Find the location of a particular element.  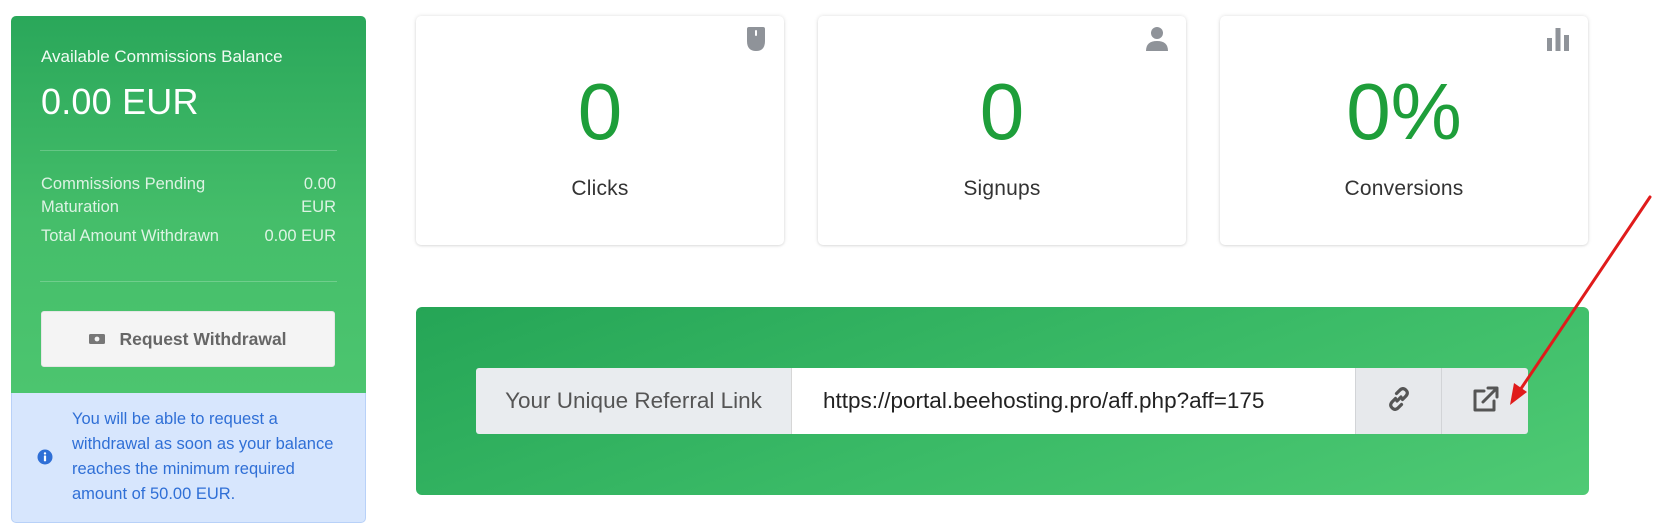

info-circle-icon is located at coordinates (45, 460).